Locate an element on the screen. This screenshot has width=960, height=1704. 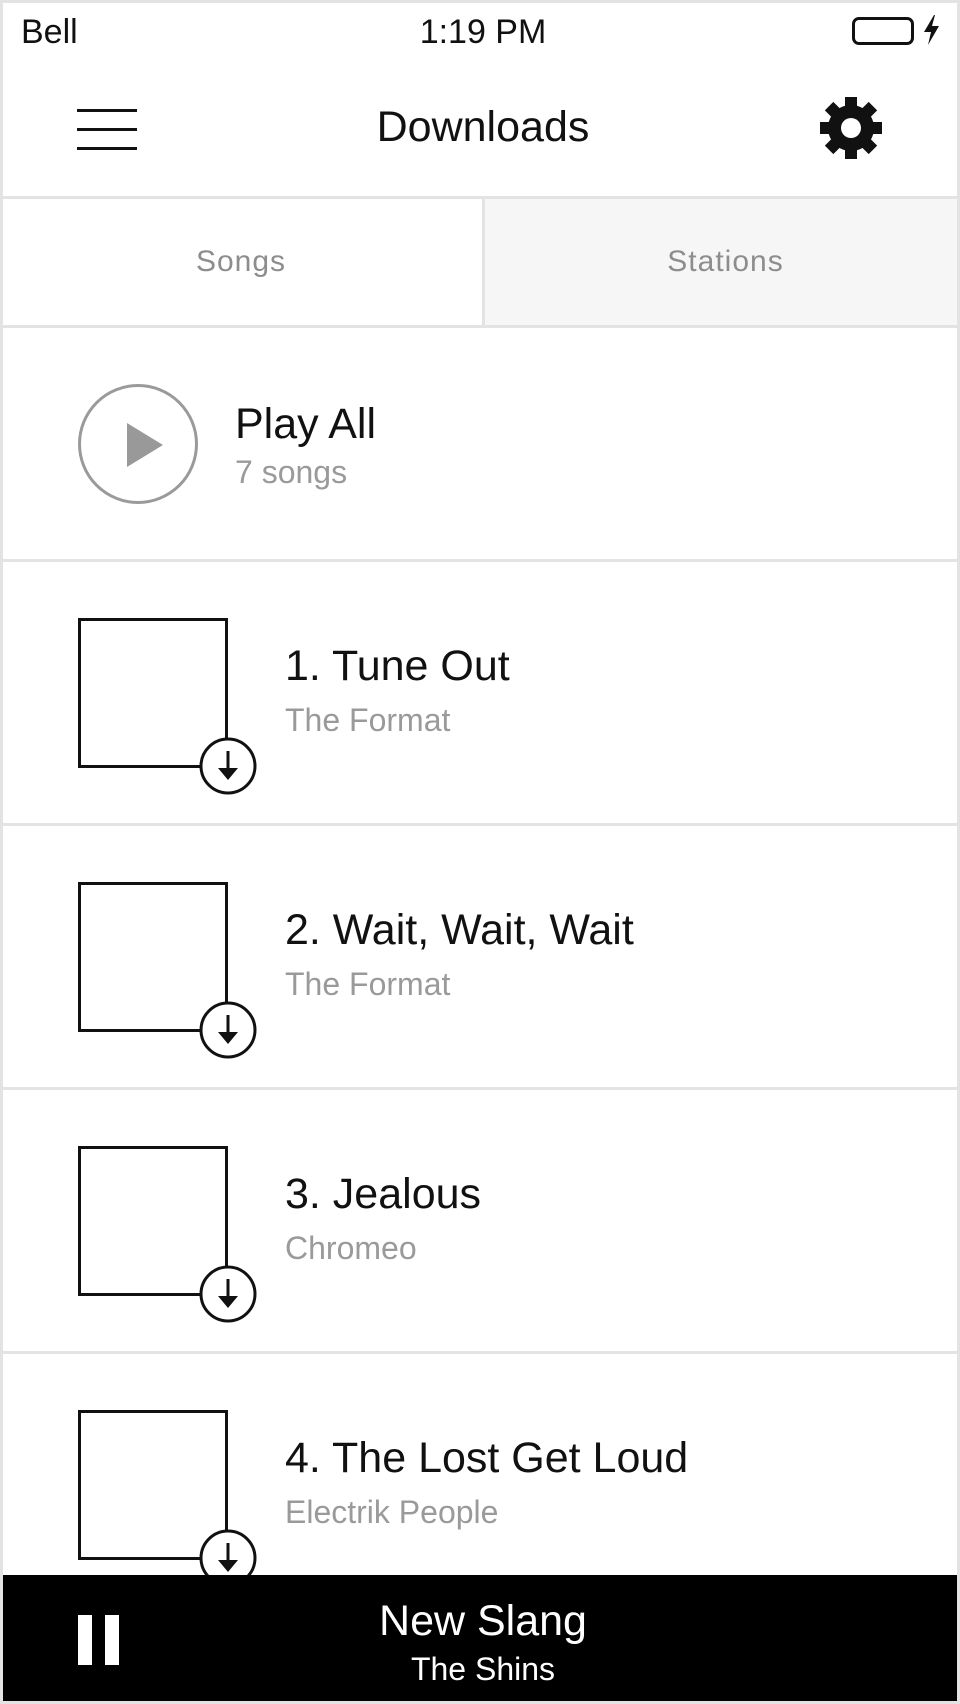
tab-stations: Stations is located at coordinates (719, 262).